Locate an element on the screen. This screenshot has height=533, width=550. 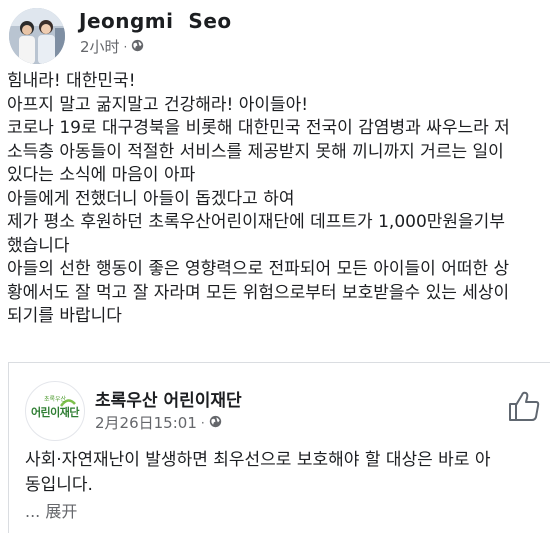
post-line: 제가 평소 후원하던 초록우산어린이재단에 데프트가 1,000만원을기부 is located at coordinates (256, 222).